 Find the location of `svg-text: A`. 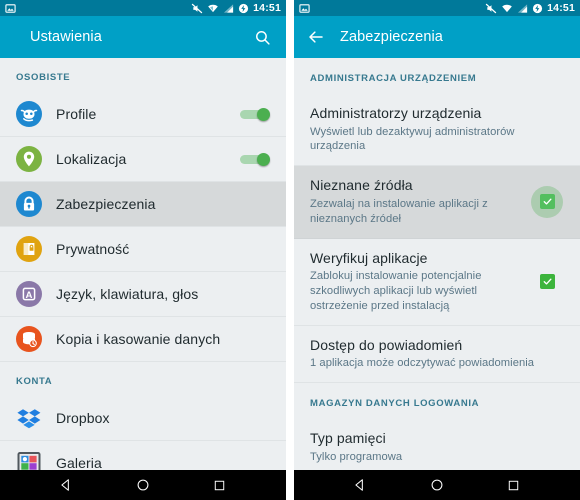

svg-text: A is located at coordinates (29, 295).